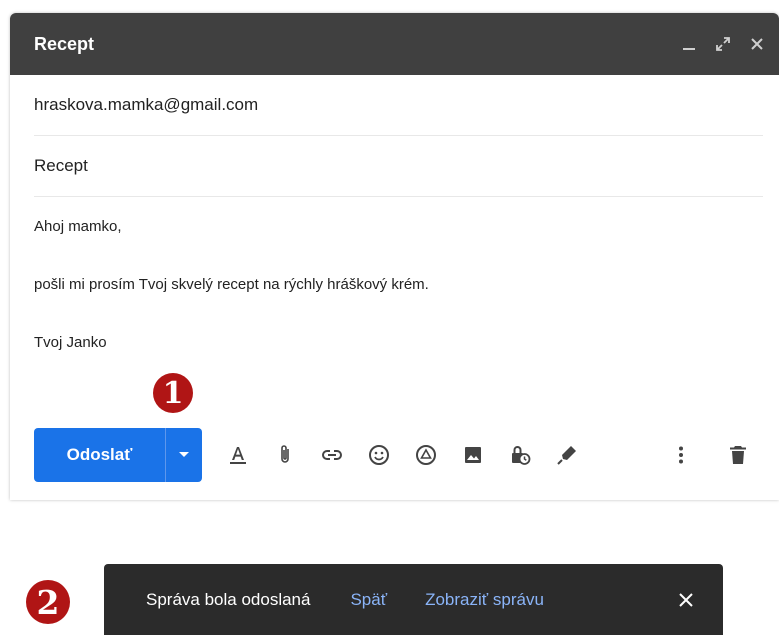 The width and height of the screenshot is (779, 635). What do you see at coordinates (520, 455) in the screenshot?
I see `confidential-lock-icon` at bounding box center [520, 455].